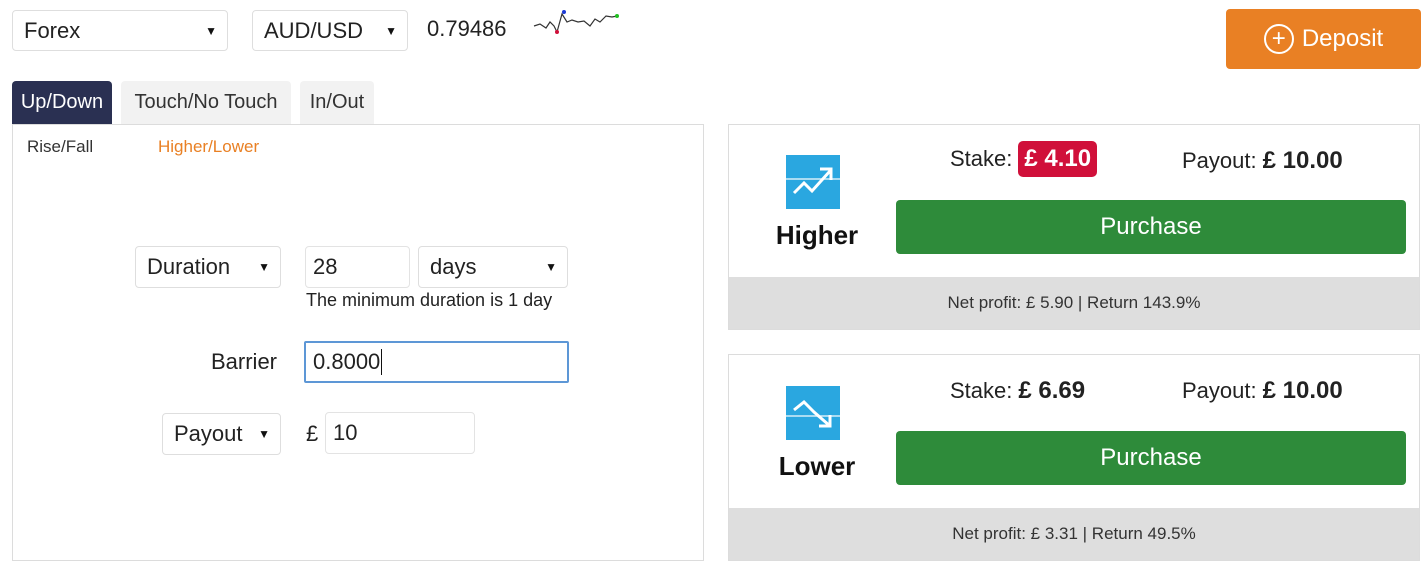  I want to click on amount-value: 10, so click(345, 432).